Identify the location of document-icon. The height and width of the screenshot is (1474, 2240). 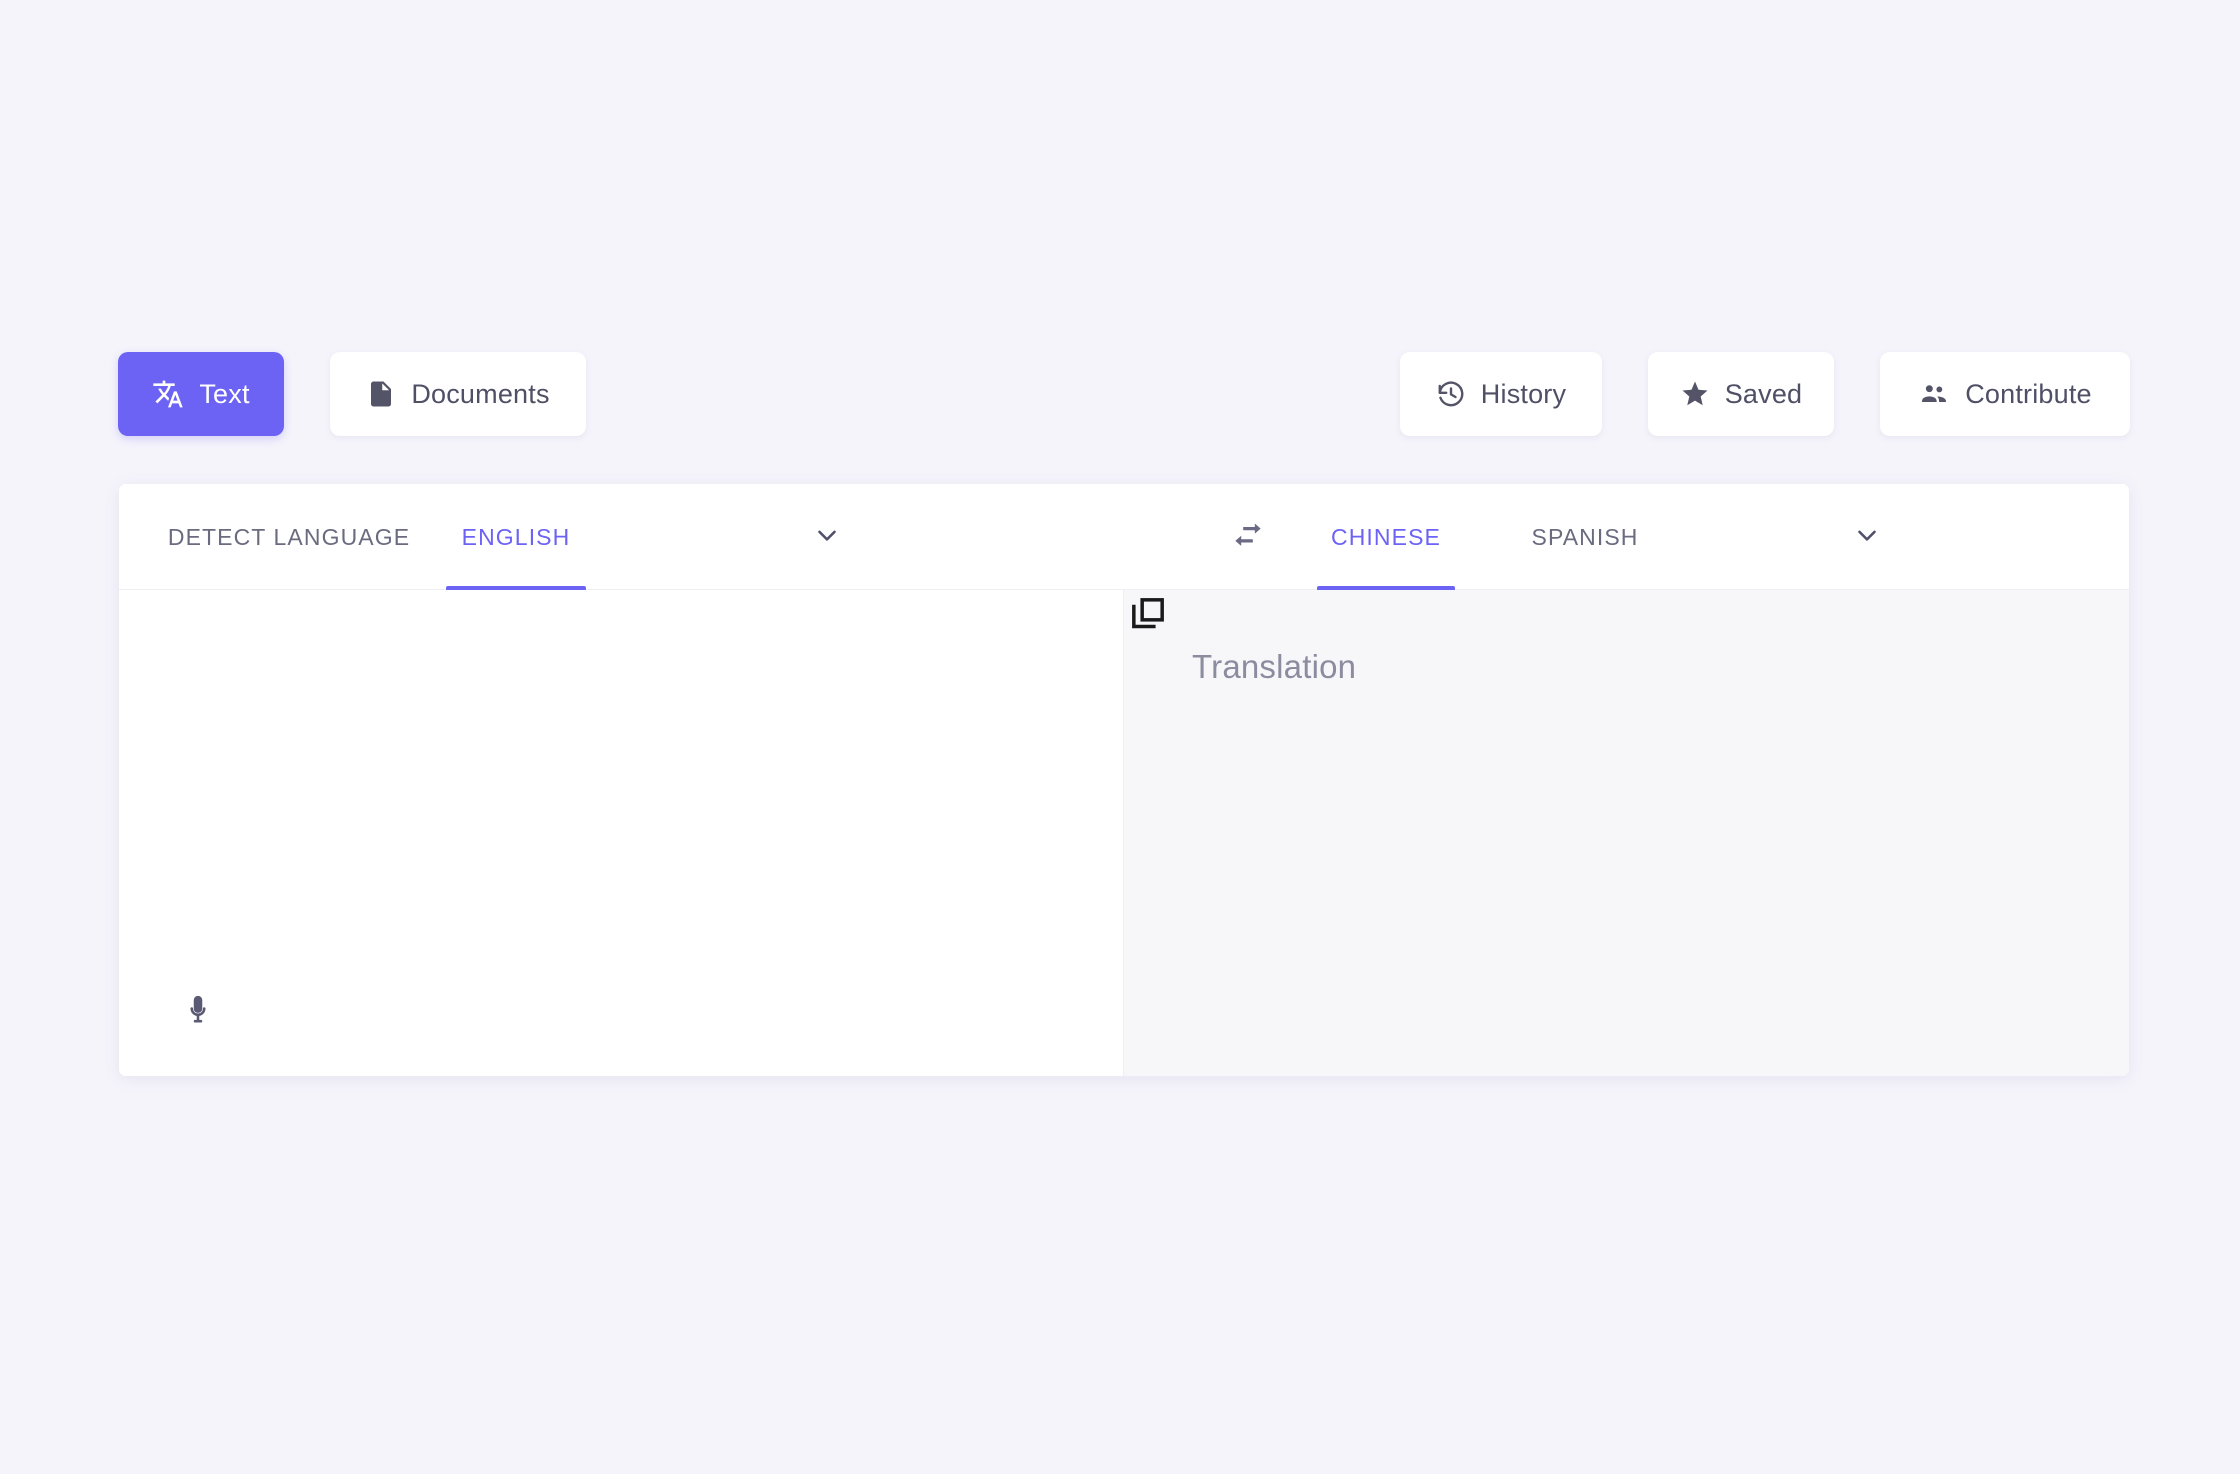
(381, 394).